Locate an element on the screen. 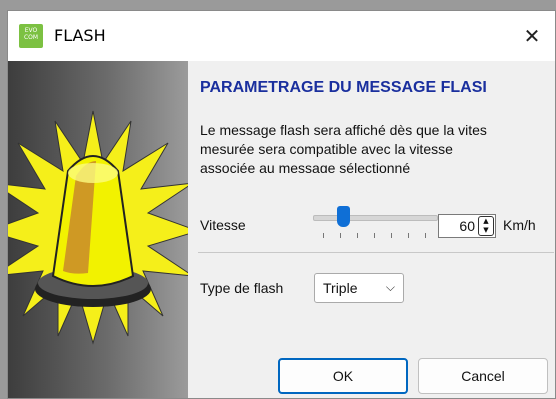 This screenshot has width=556, height=399. ok-button: OK is located at coordinates (343, 376).